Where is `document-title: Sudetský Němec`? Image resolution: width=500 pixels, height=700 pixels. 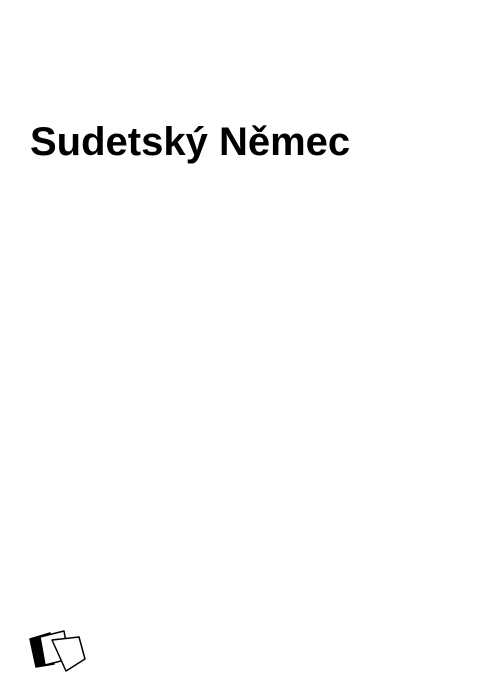 document-title: Sudetský Němec is located at coordinates (190, 142).